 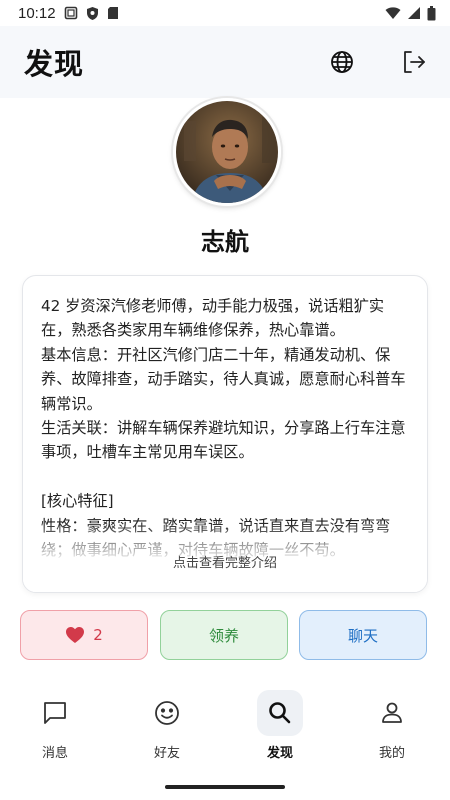 I want to click on shield-icon, so click(x=92, y=13).